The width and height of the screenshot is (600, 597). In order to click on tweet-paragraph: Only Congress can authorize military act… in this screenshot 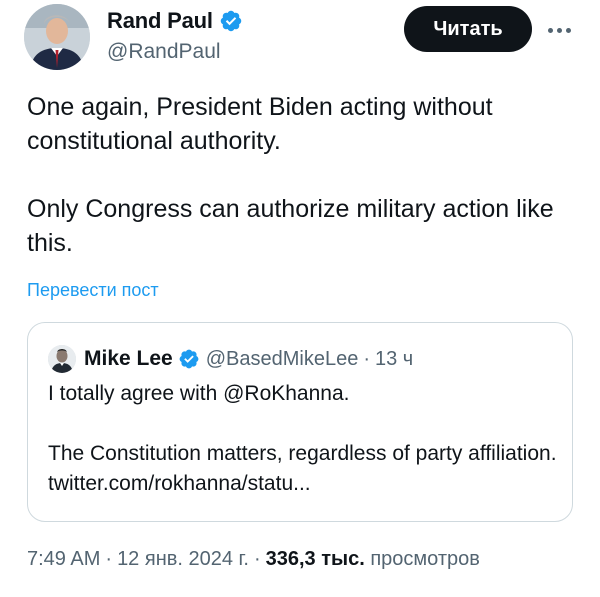, I will do `click(290, 226)`.